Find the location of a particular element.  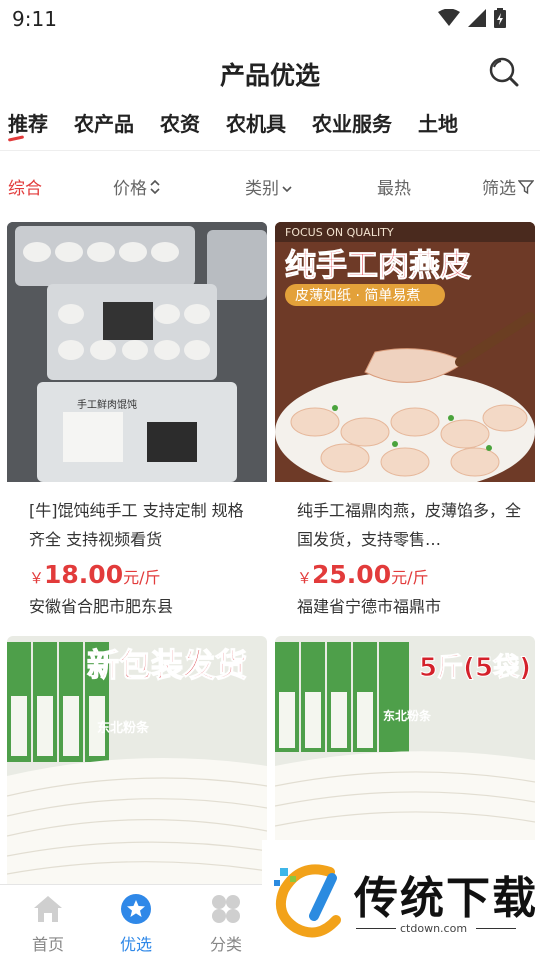

watermark: 传统下载 ctdown.com is located at coordinates (401, 900).